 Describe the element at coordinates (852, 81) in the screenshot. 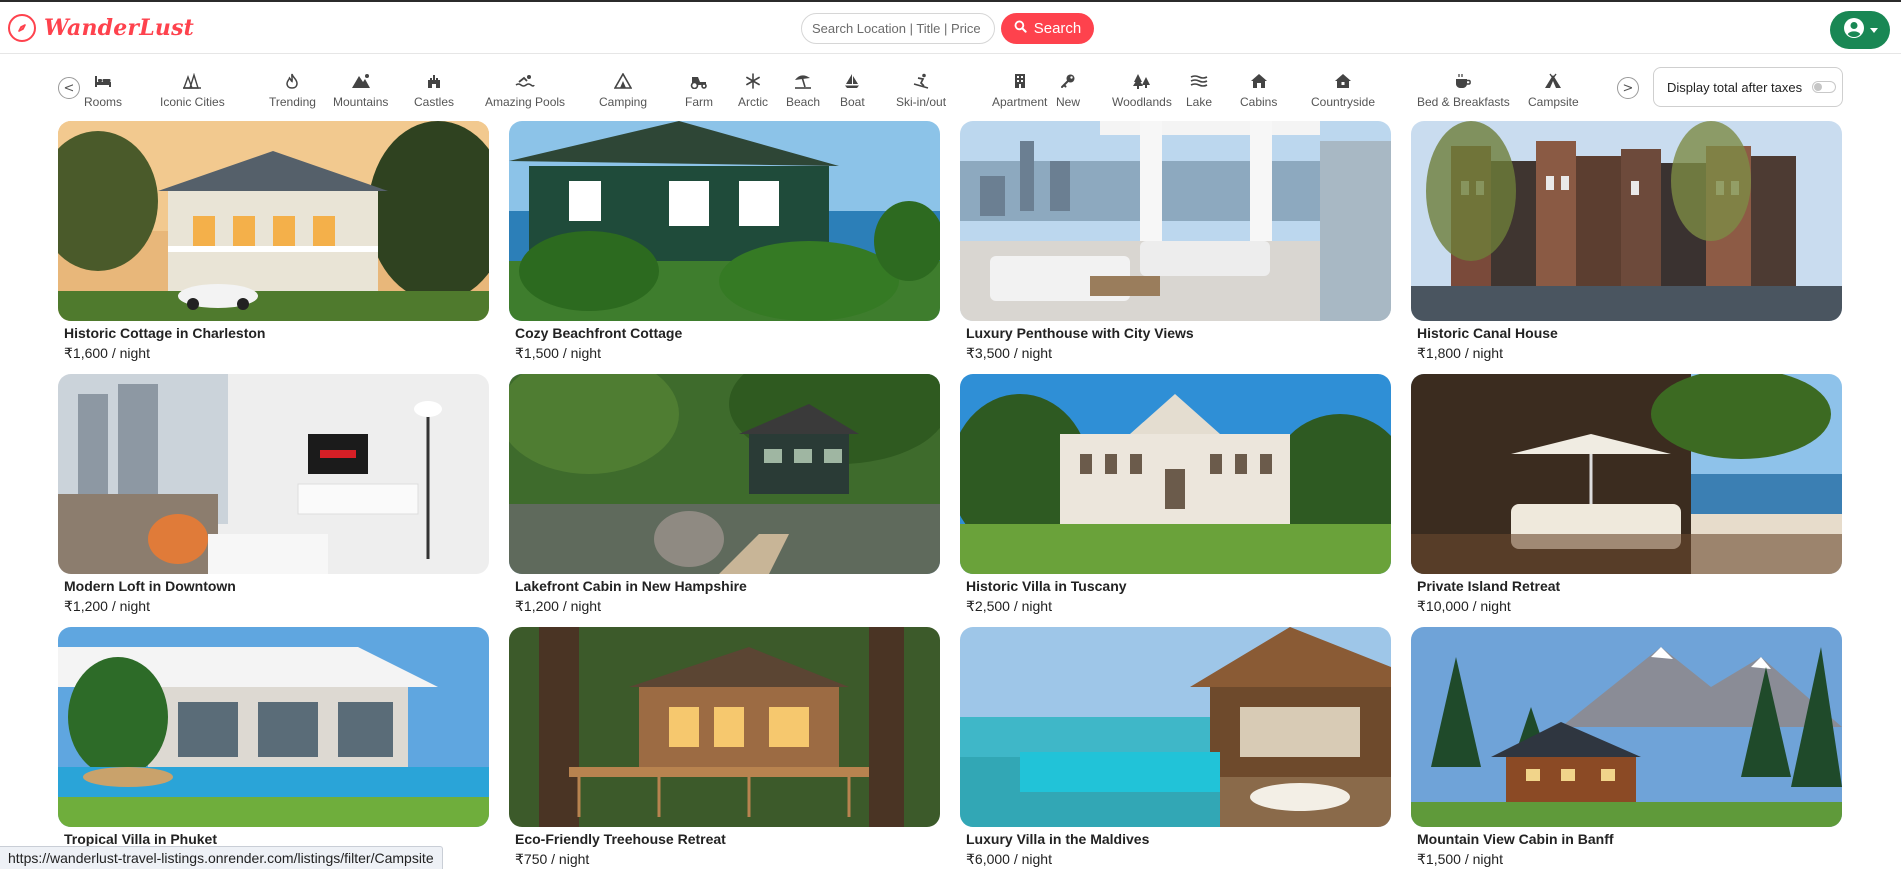

I see `sailboat-icon` at that location.